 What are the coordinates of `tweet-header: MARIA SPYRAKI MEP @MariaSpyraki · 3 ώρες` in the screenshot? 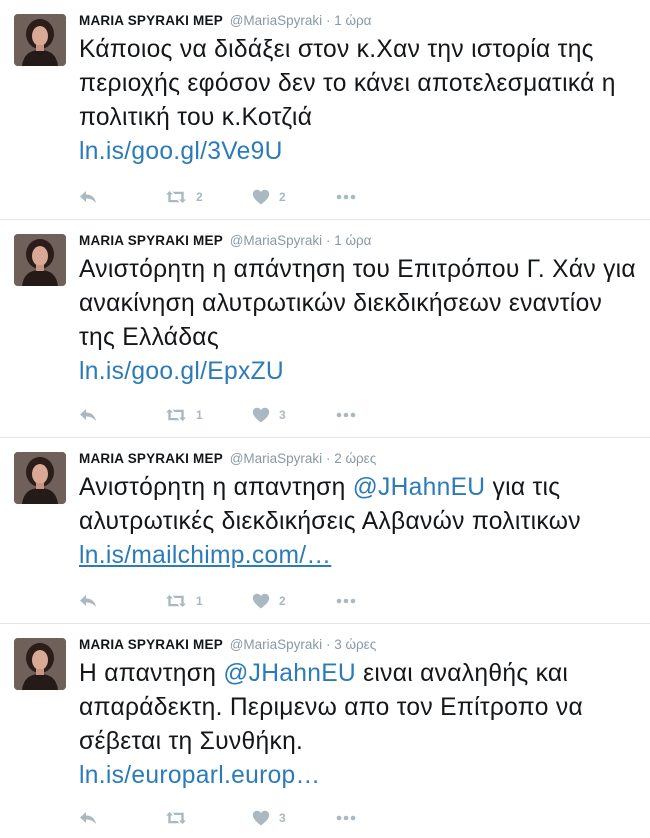 It's located at (358, 645).